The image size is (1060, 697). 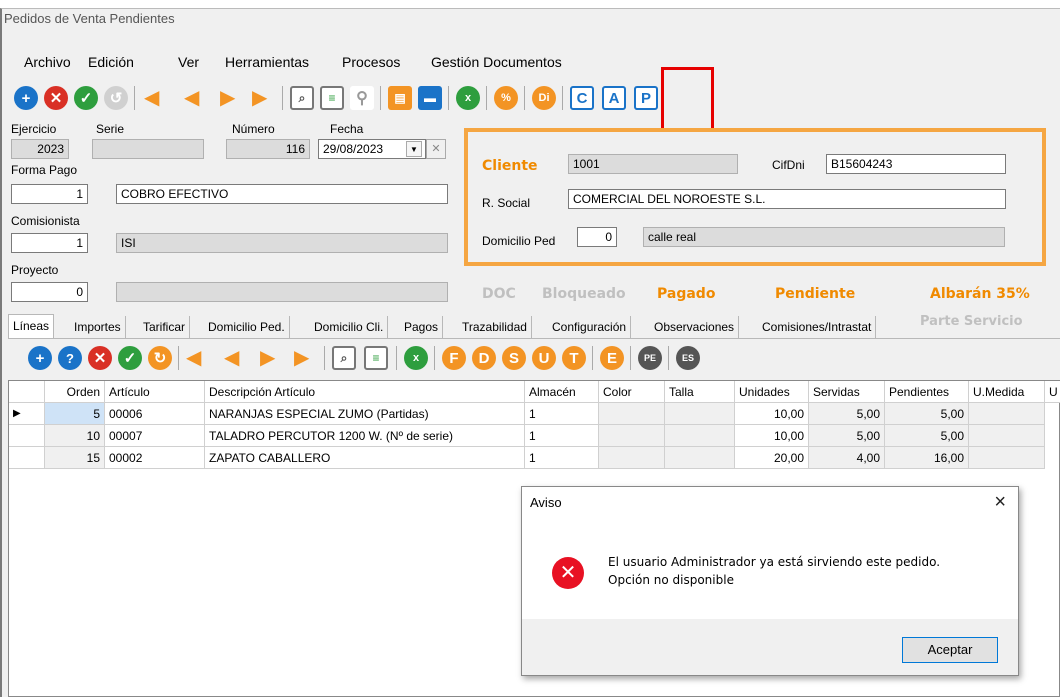 I want to click on col-articulo: Artículo, so click(x=155, y=392).